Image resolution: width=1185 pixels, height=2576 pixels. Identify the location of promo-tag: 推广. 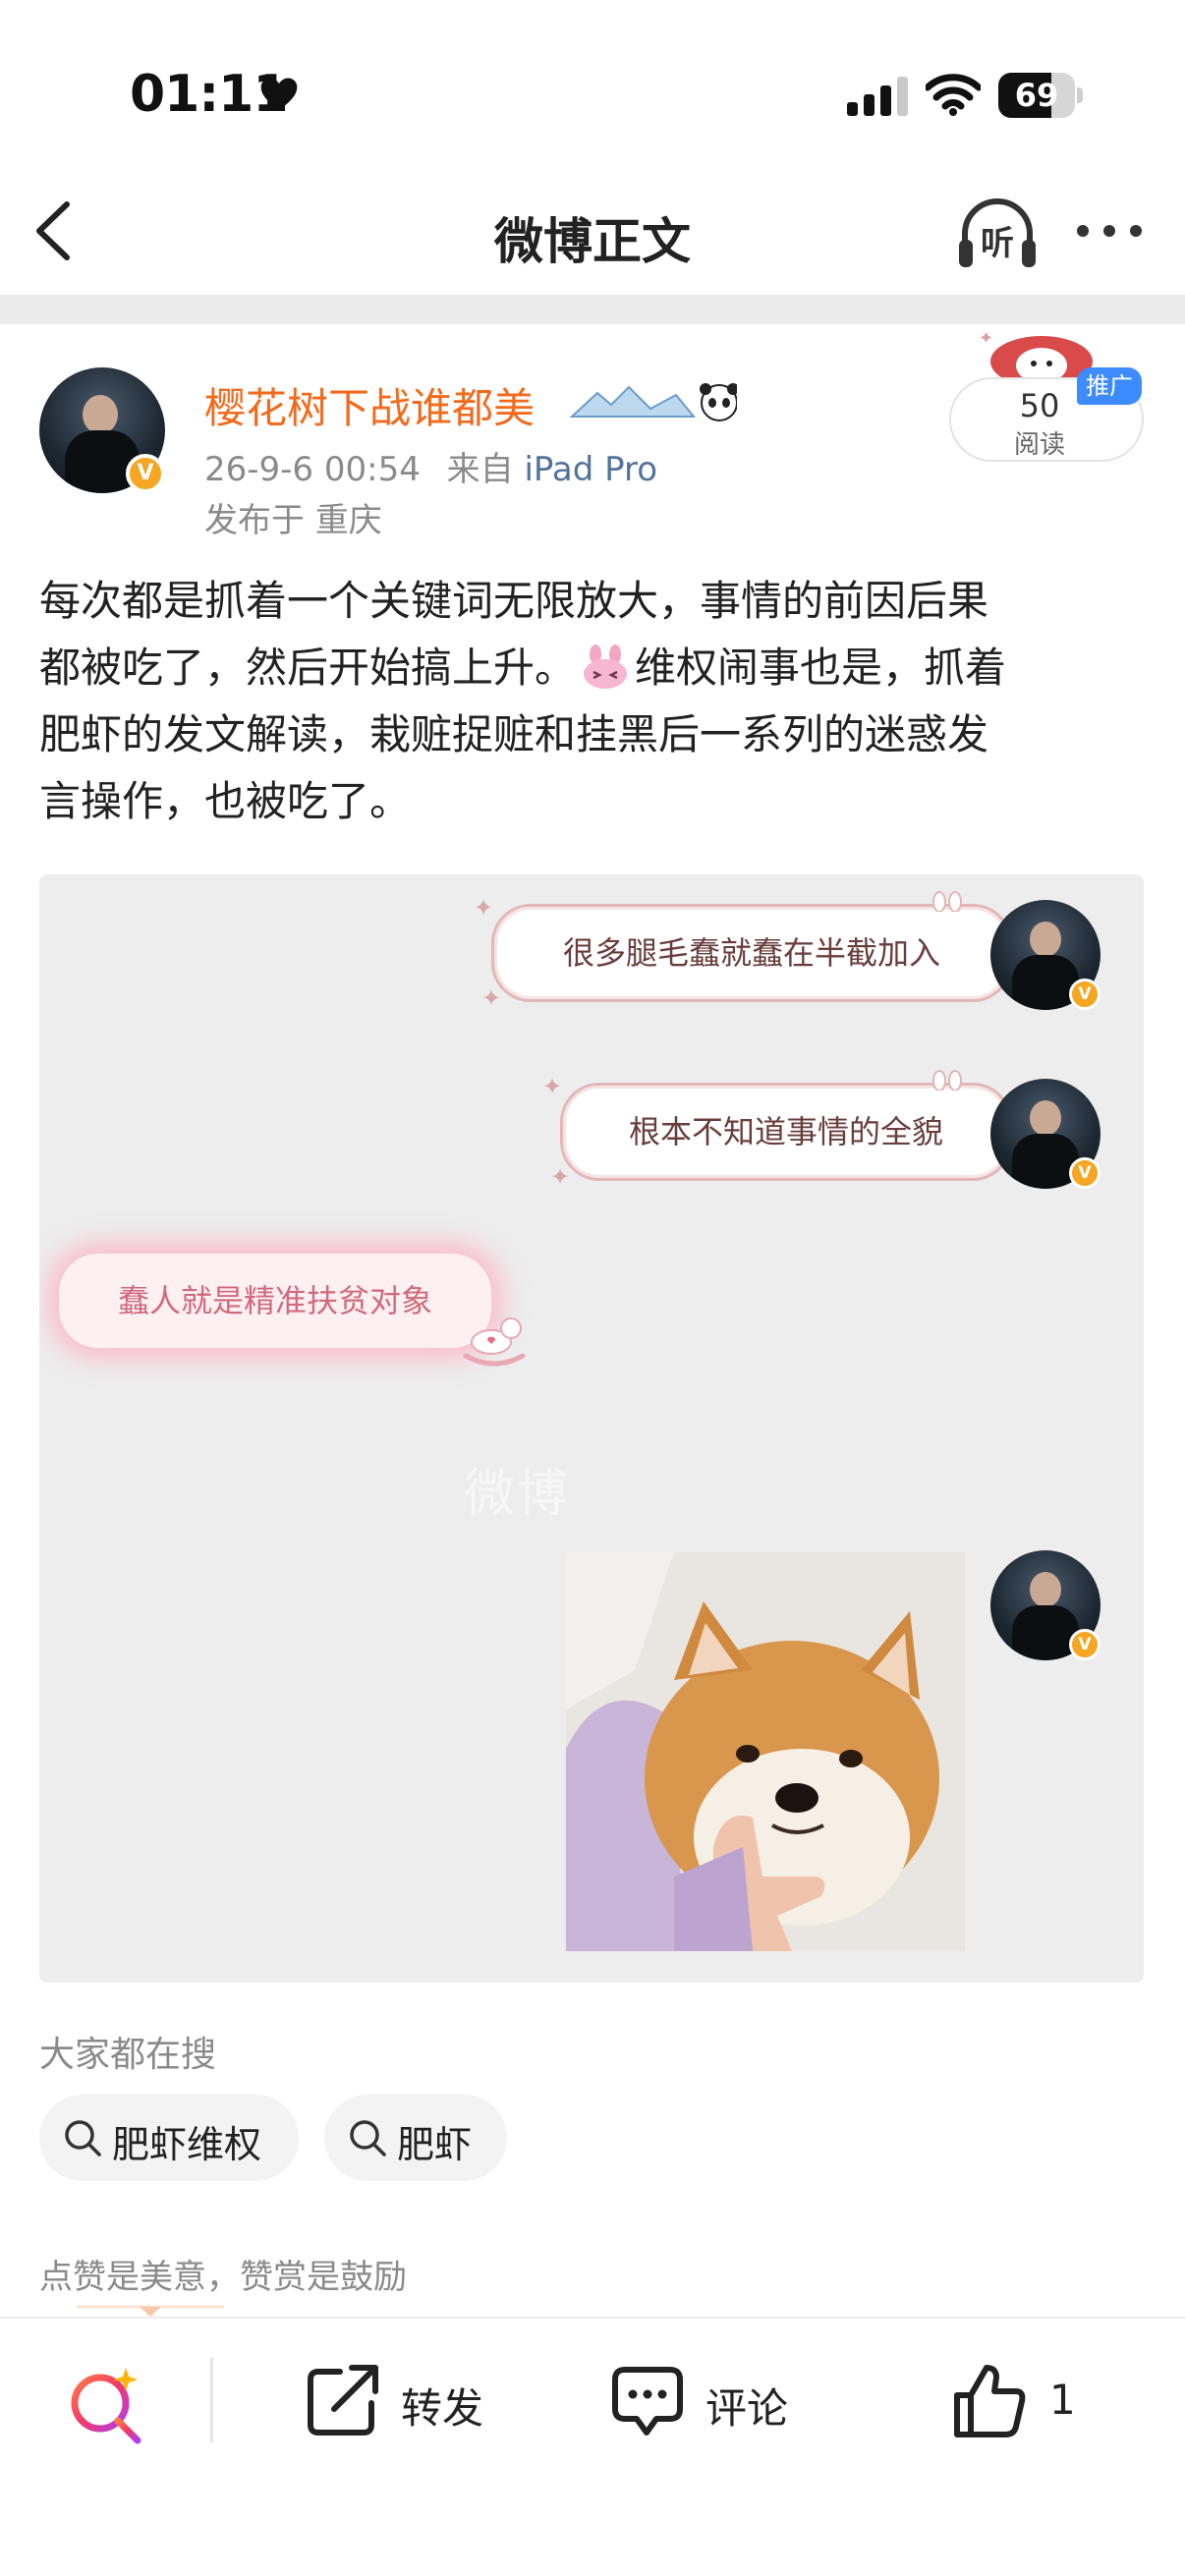
(1110, 386).